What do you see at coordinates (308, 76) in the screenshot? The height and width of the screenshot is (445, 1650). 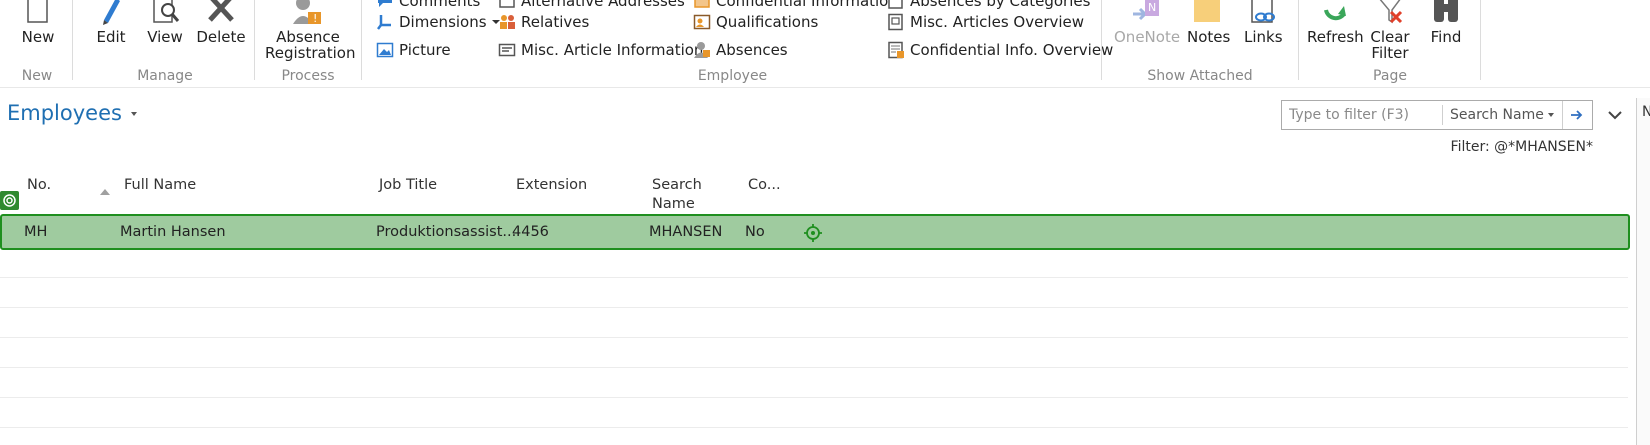 I see `group-label-process: Process` at bounding box center [308, 76].